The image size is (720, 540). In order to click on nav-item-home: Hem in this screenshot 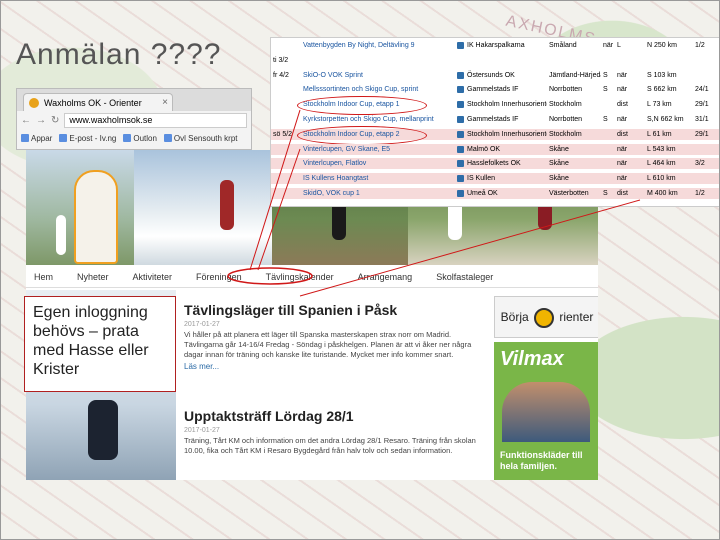, I will do `click(43, 276)`.